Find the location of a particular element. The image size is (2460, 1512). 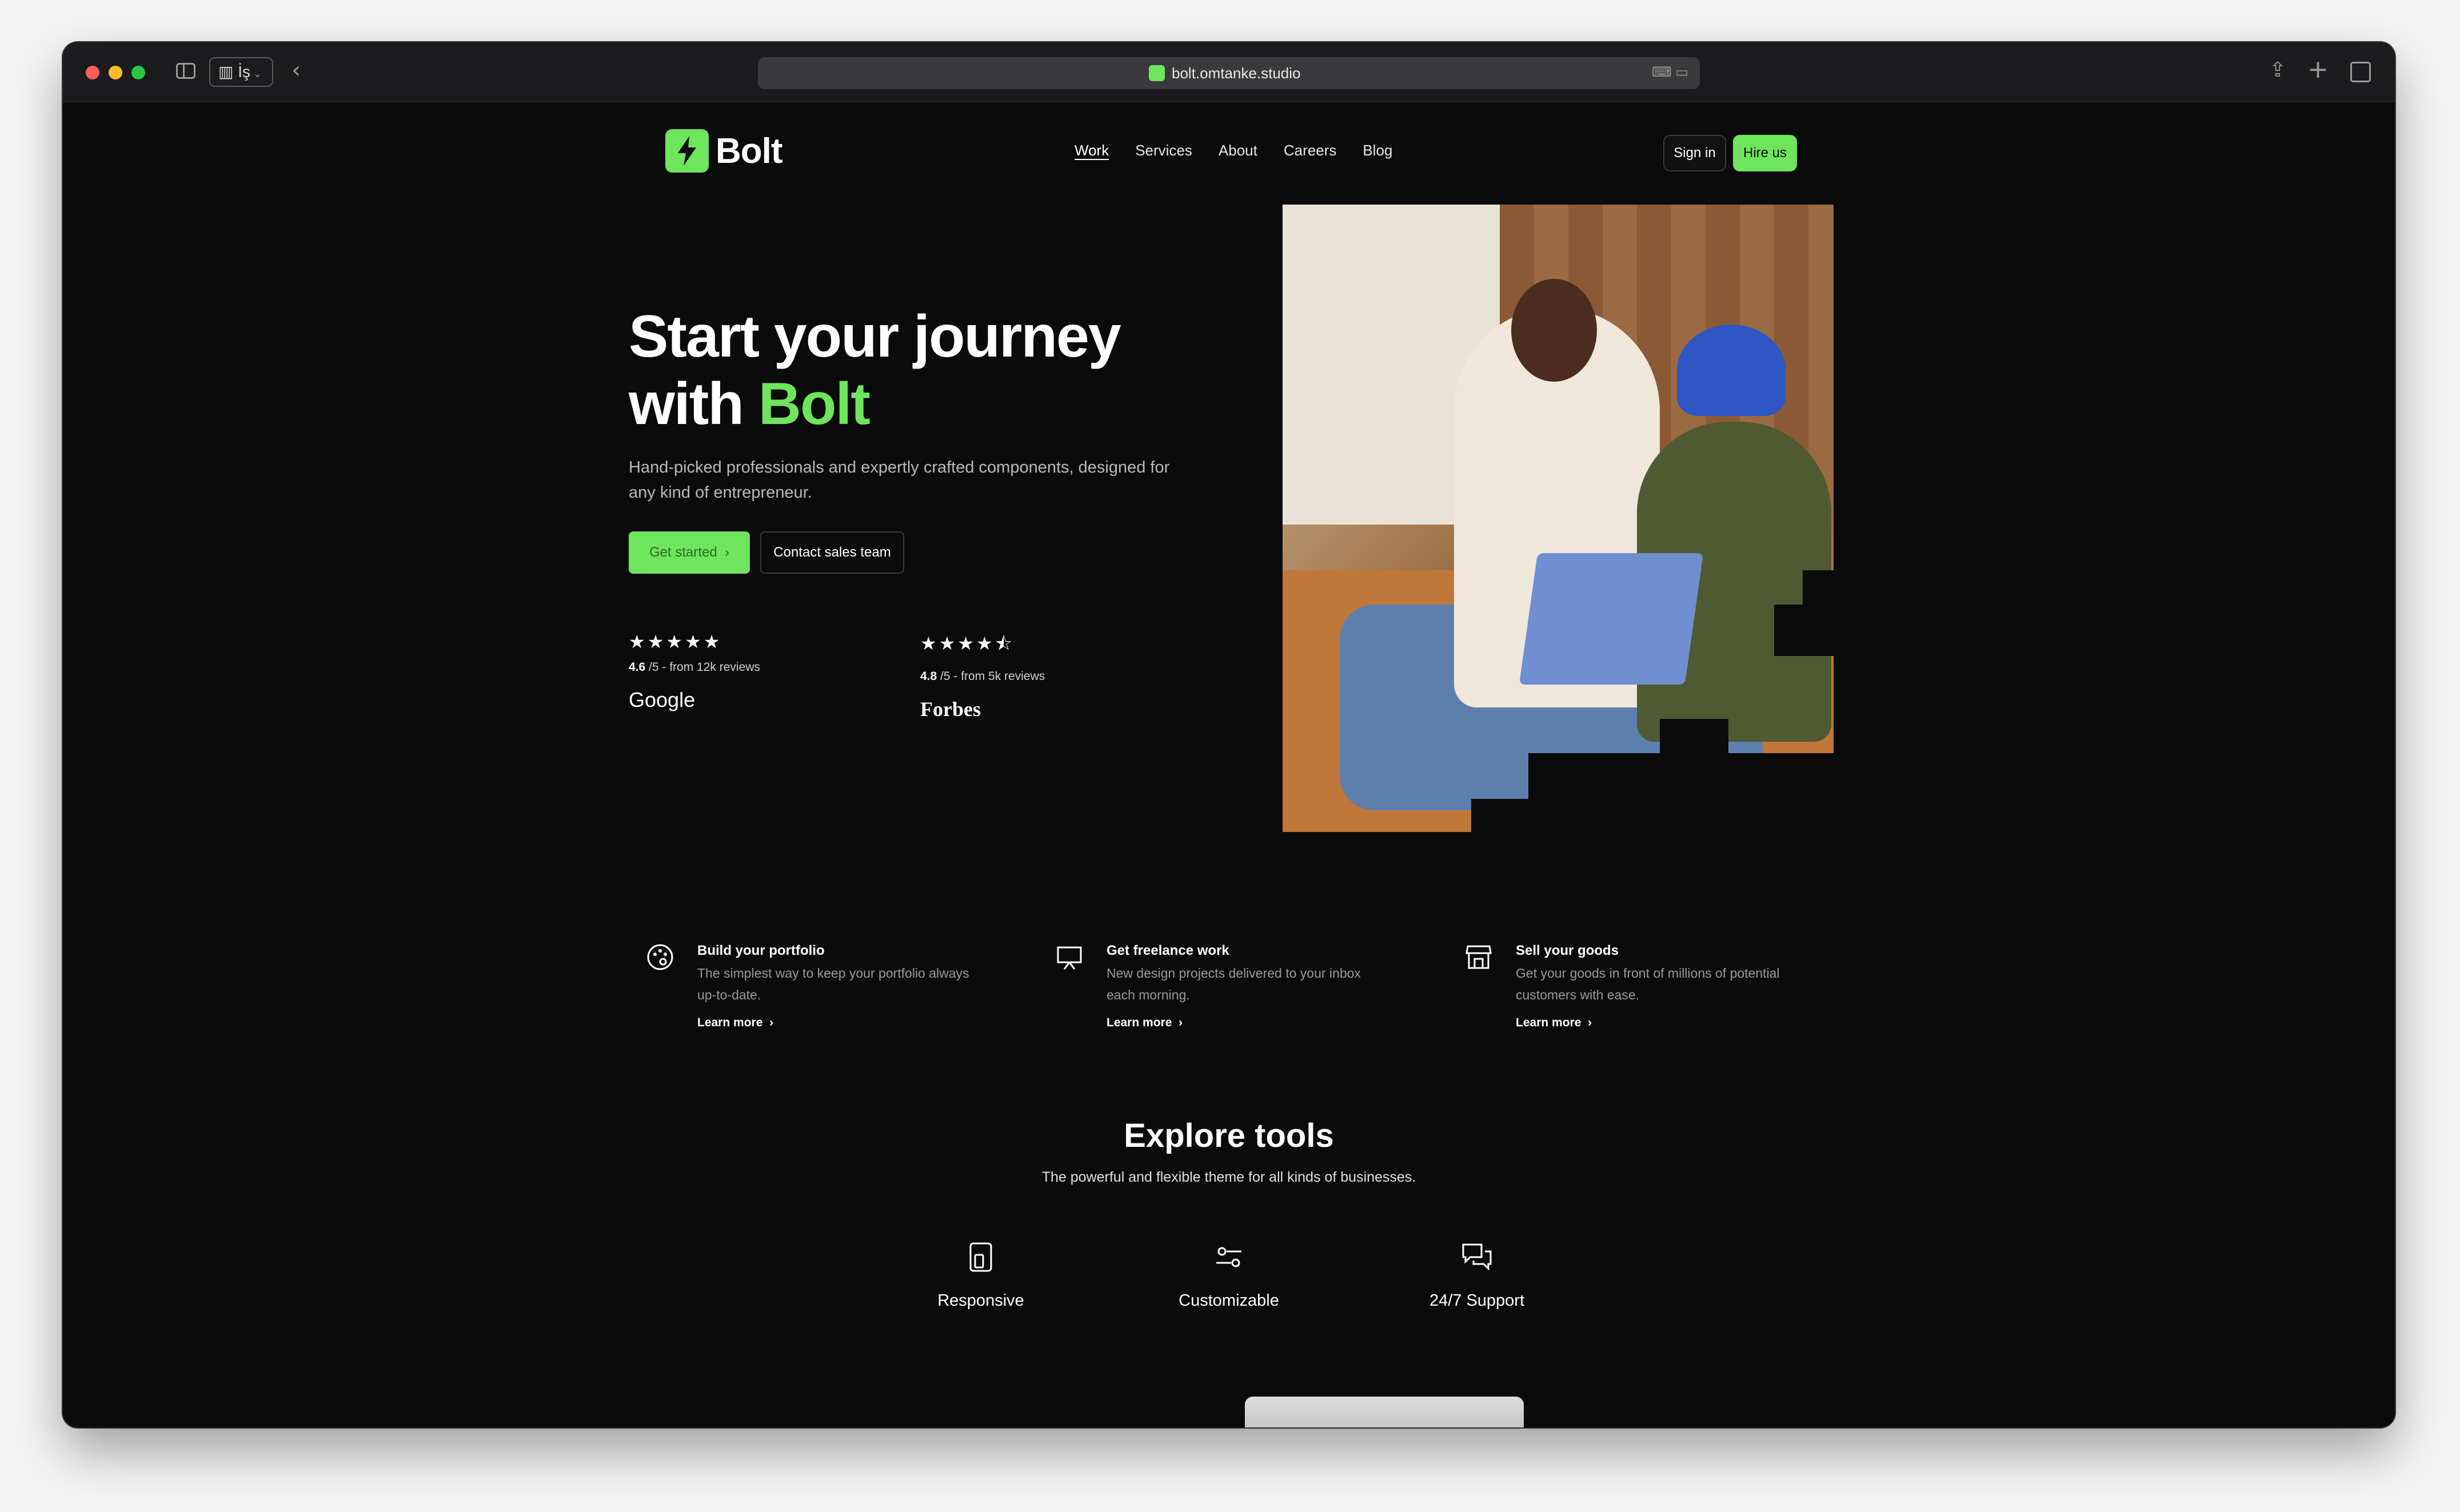

feature-title: Get freelance work is located at coordinates (1168, 950).